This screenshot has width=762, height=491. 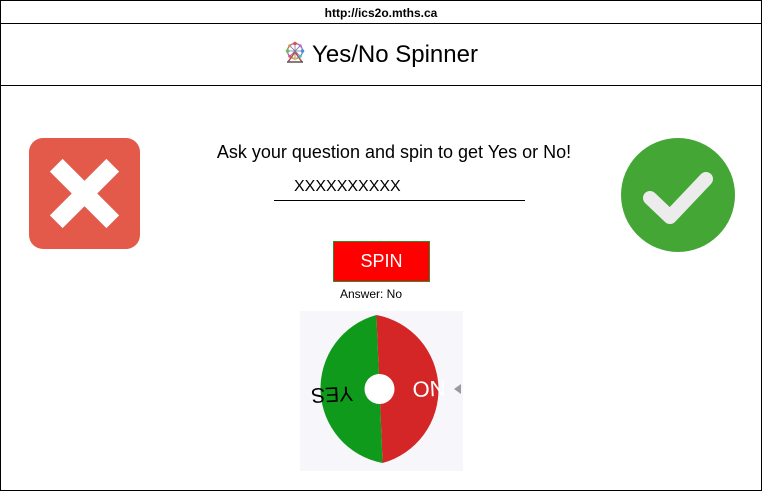 I want to click on wheel-hub, so click(x=379, y=389).